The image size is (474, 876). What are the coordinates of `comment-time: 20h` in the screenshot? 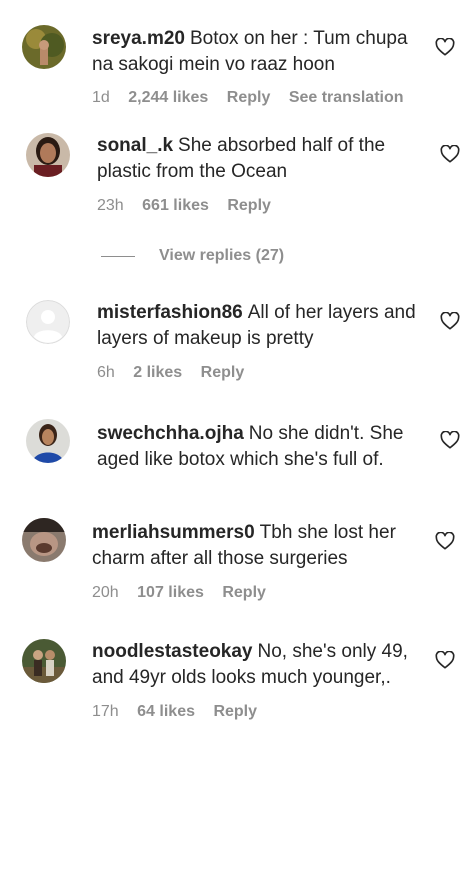 It's located at (105, 592).